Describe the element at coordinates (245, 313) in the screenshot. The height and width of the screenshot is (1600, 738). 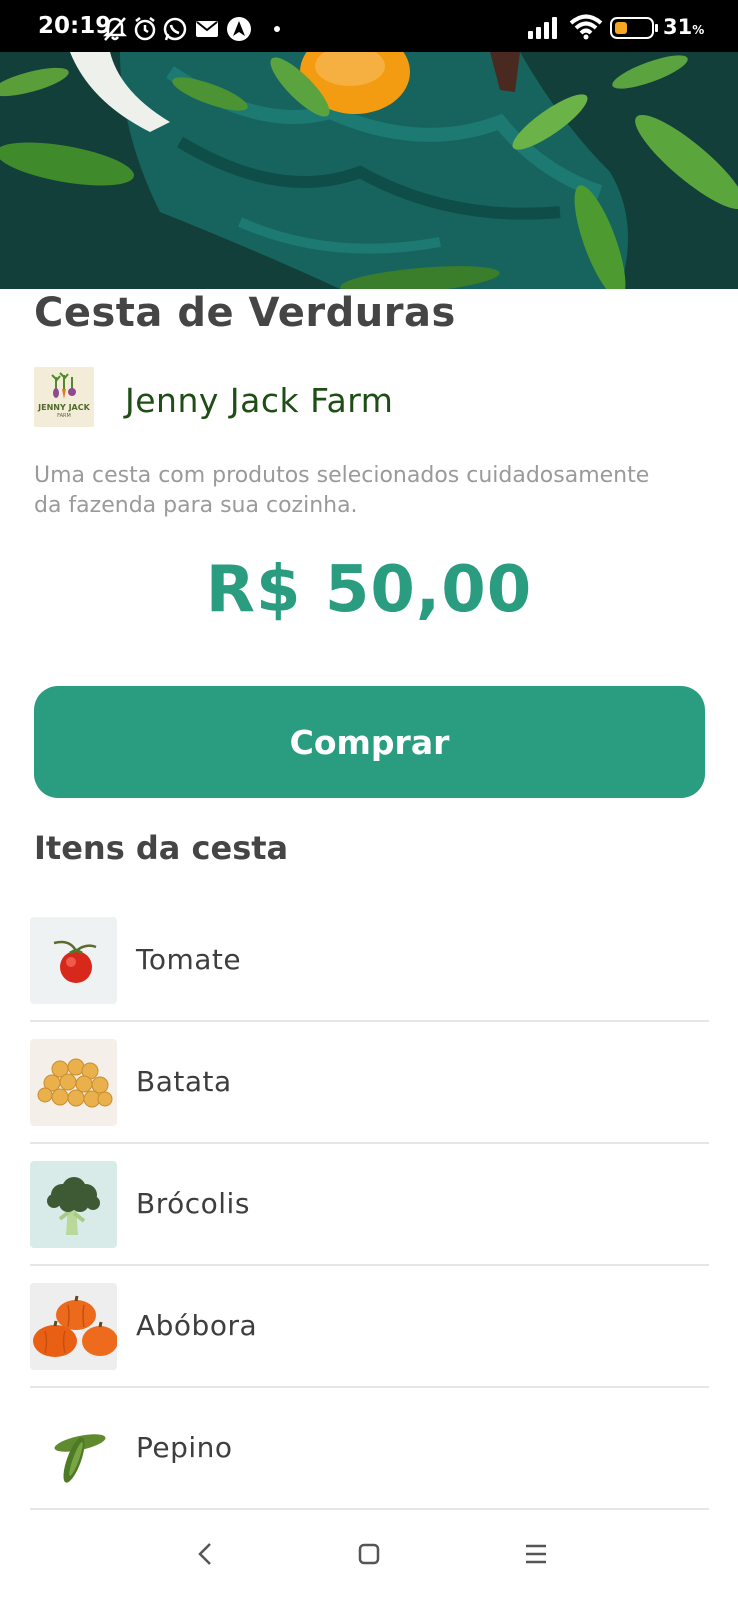
I see `product-title: Cesta de Verduras` at that location.